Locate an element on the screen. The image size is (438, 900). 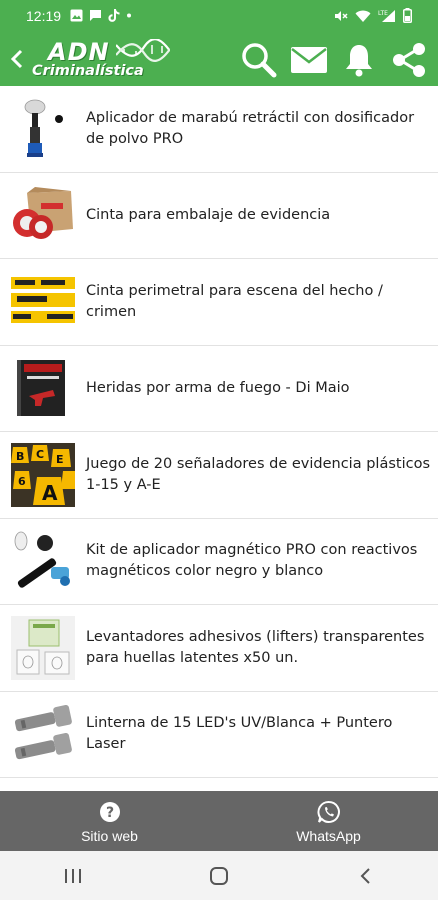
svg-text: A is located at coordinates (50, 493).